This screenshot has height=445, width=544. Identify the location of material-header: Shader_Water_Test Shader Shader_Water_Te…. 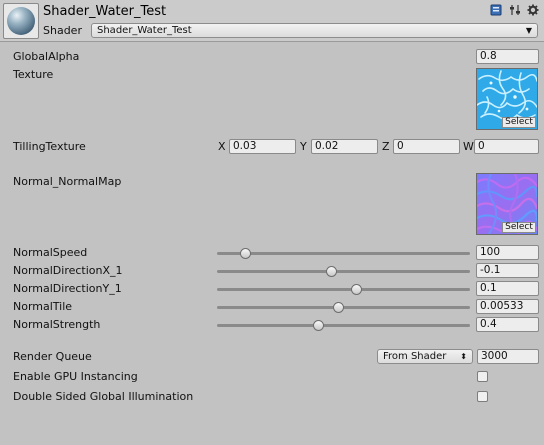
(272, 21).